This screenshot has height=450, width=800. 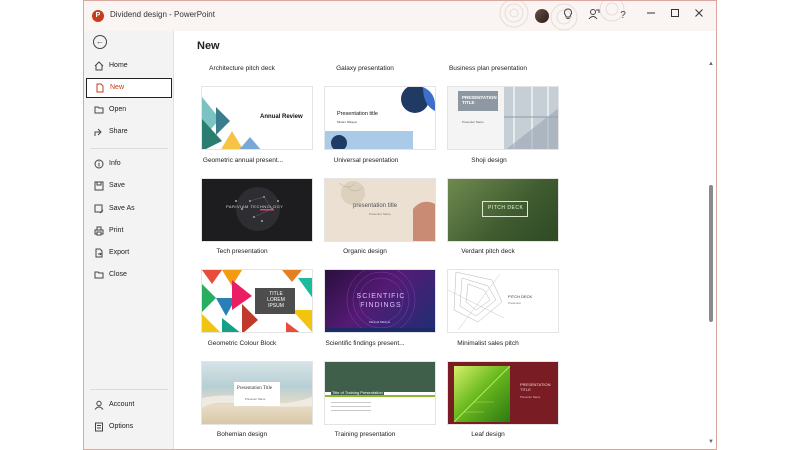 I want to click on sidebar-item-label: Info, so click(x=115, y=163).